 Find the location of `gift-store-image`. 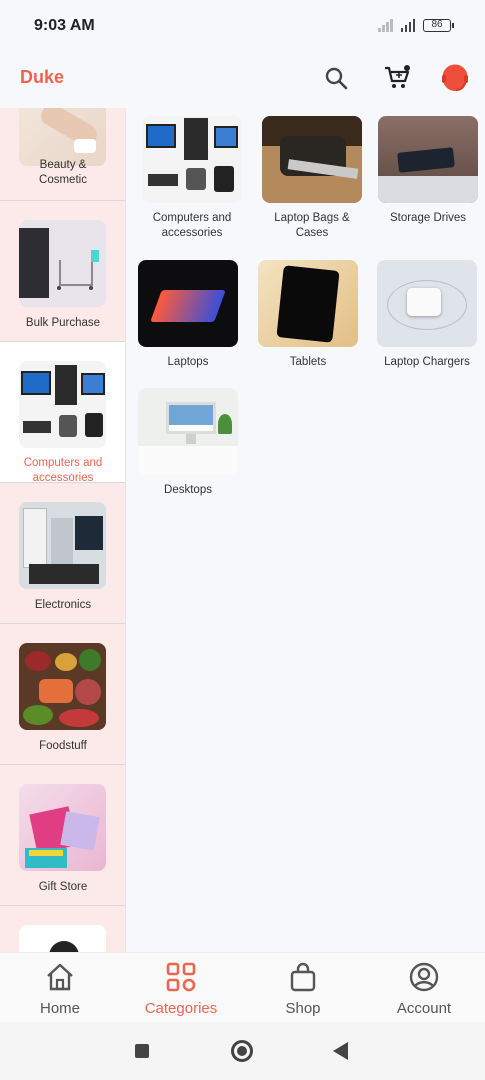

gift-store-image is located at coordinates (62, 827).